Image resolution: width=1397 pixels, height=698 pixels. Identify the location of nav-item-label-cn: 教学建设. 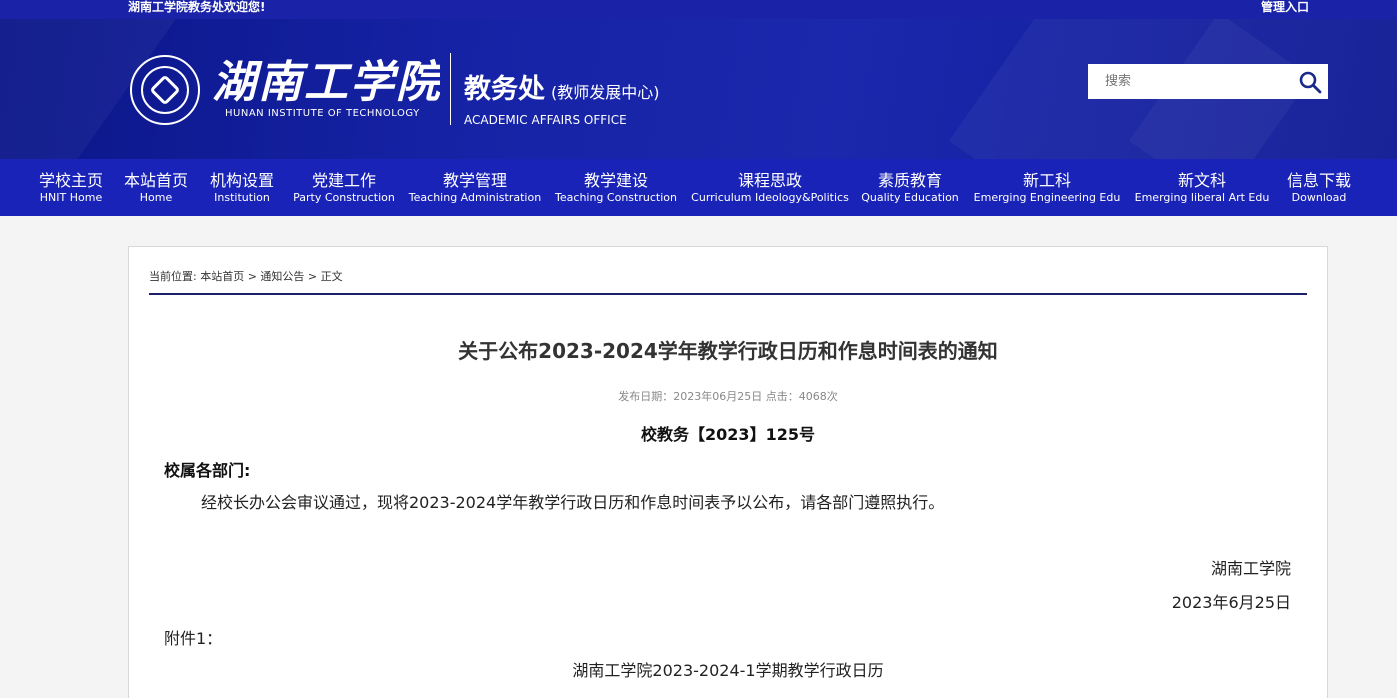
(615, 180).